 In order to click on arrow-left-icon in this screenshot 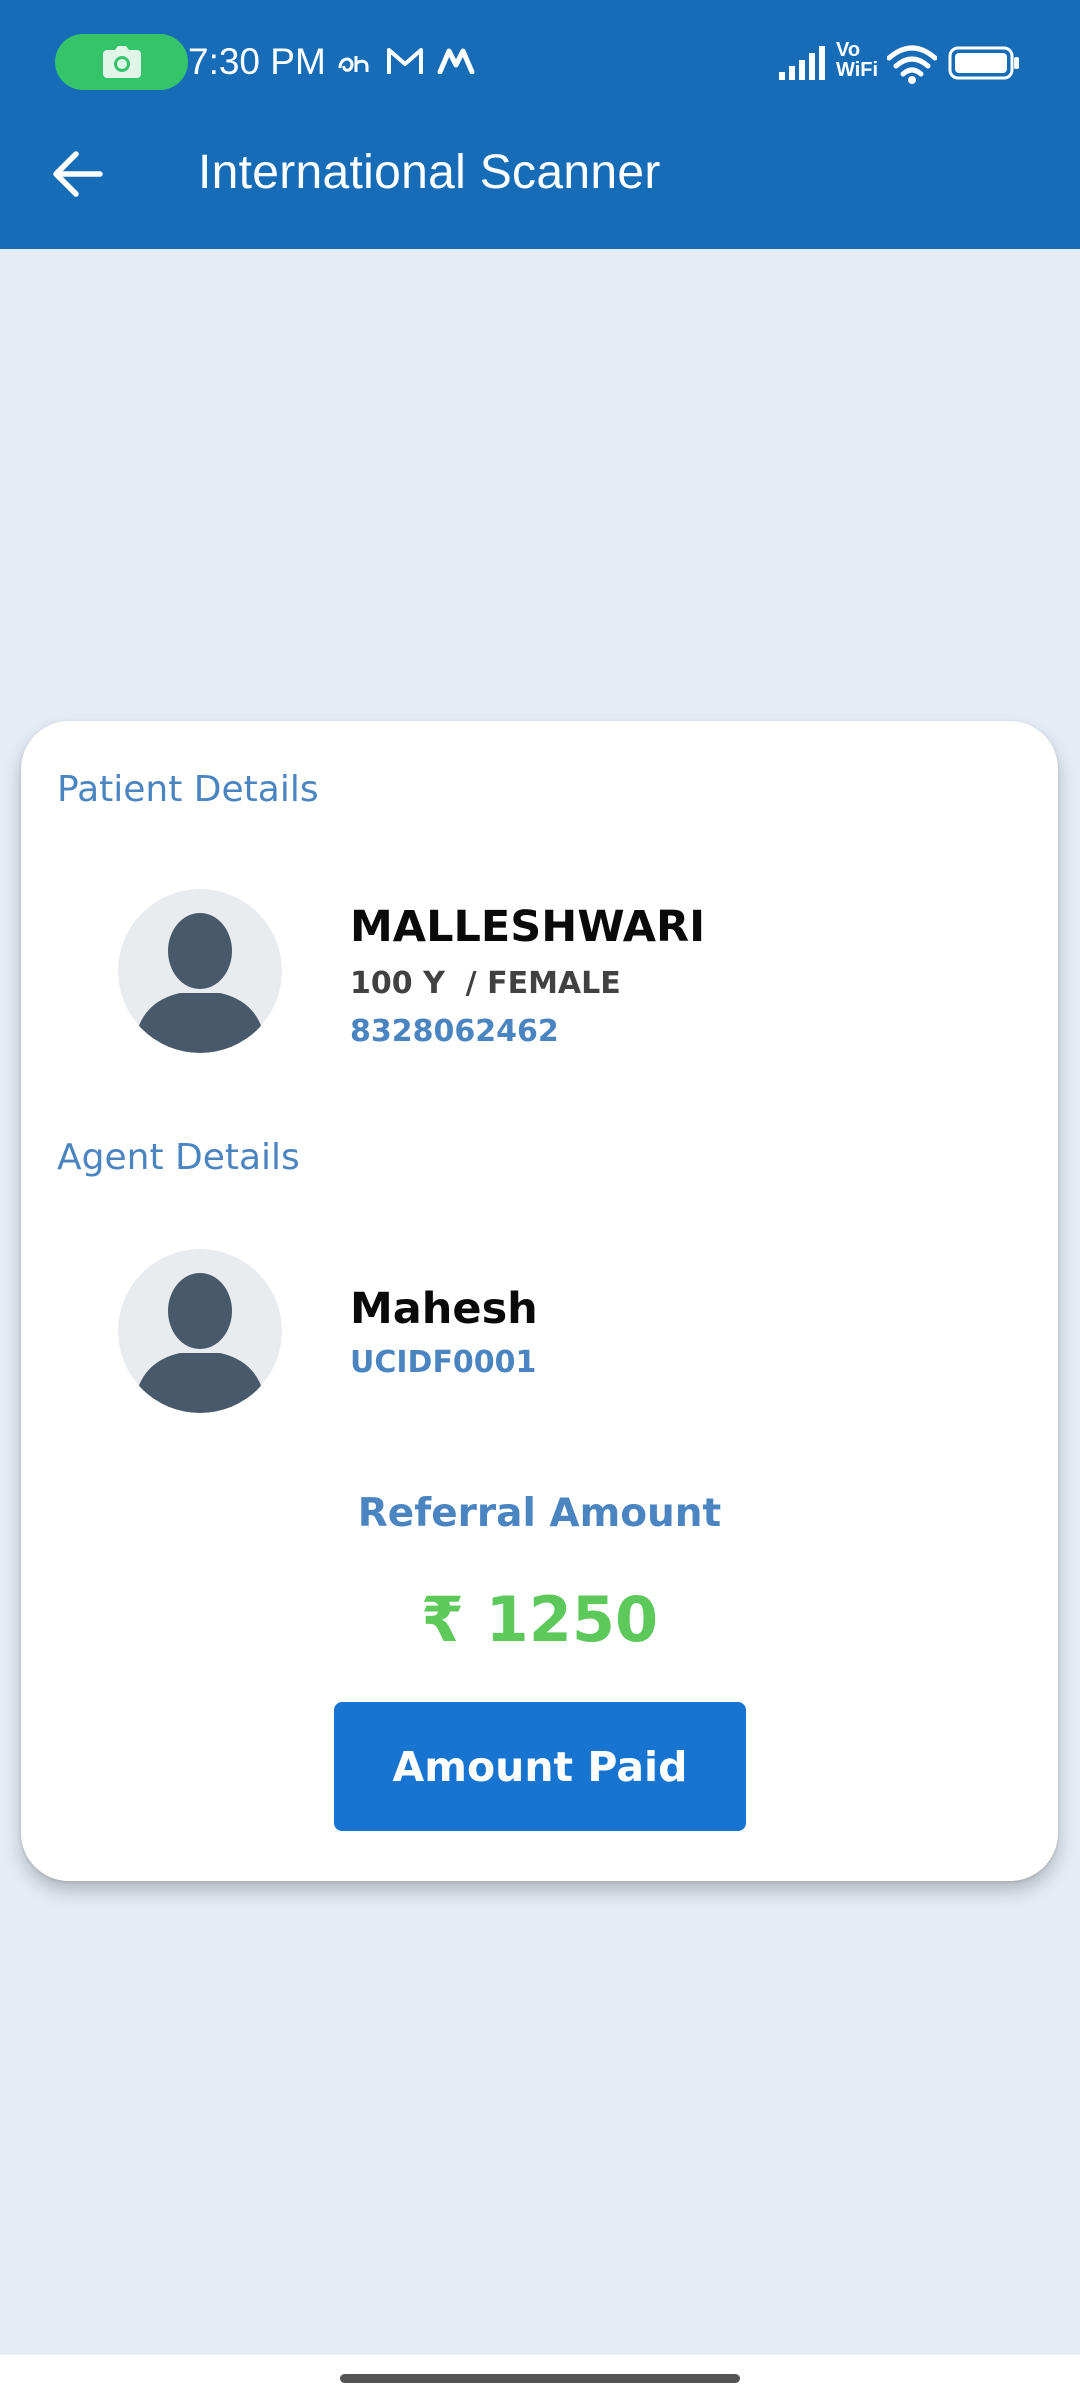, I will do `click(78, 174)`.